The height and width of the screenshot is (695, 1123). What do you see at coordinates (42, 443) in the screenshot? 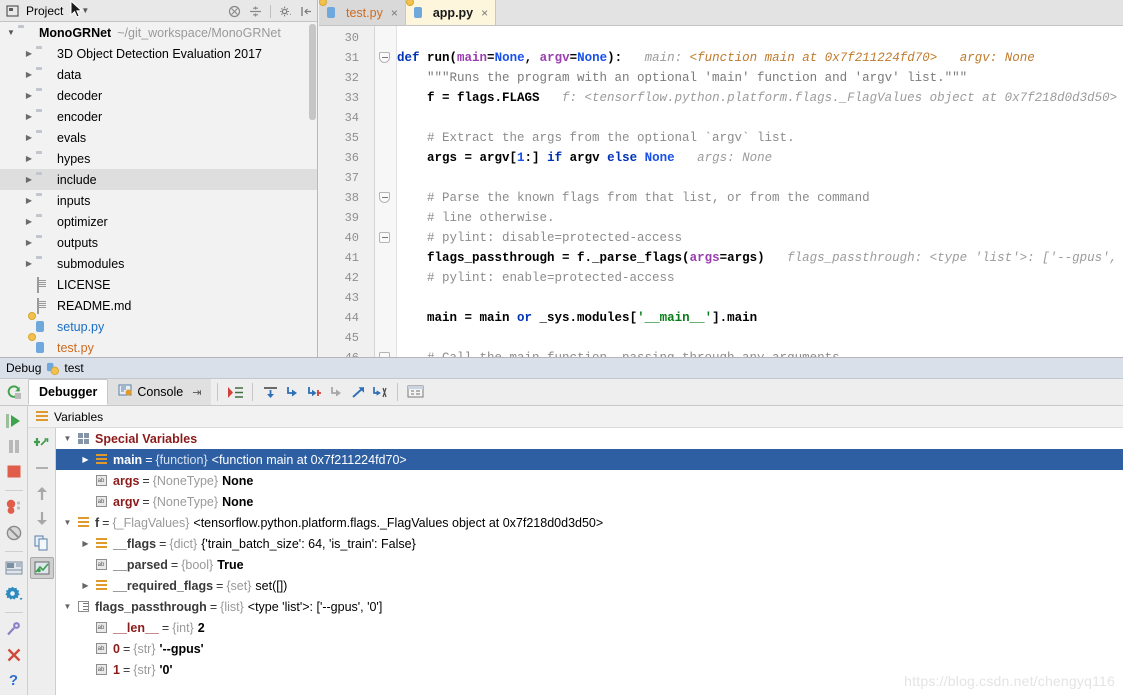
I see `add-watch-button` at bounding box center [42, 443].